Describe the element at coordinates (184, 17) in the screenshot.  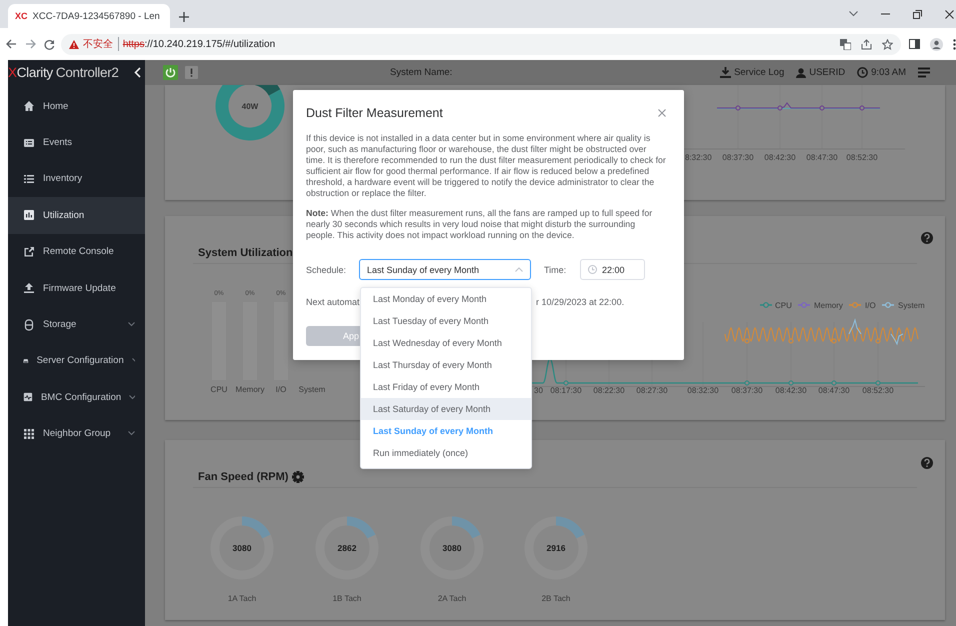
I see `new-tab-icon` at that location.